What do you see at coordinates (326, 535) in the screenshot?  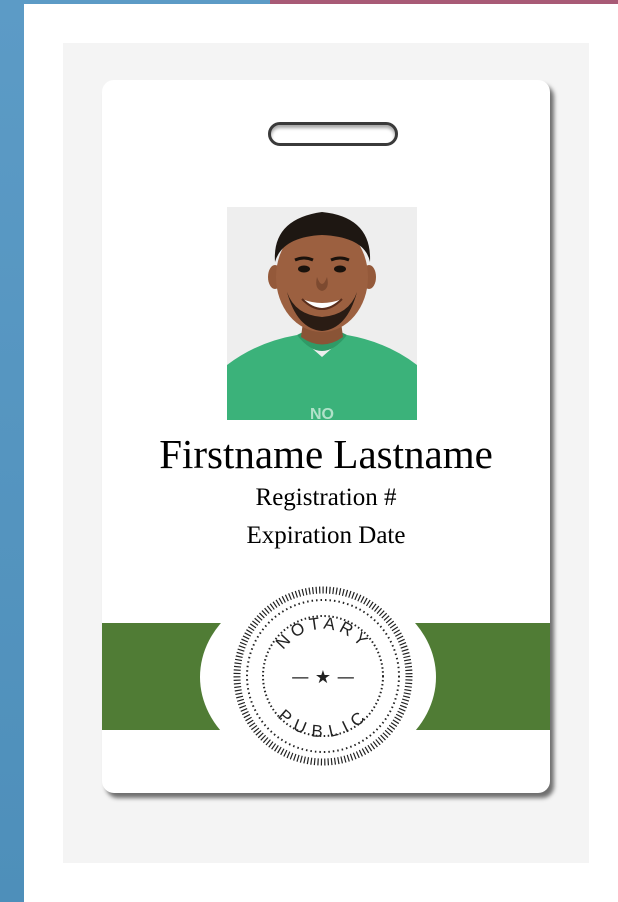 I see `expiration-date-label: Expiration Date` at bounding box center [326, 535].